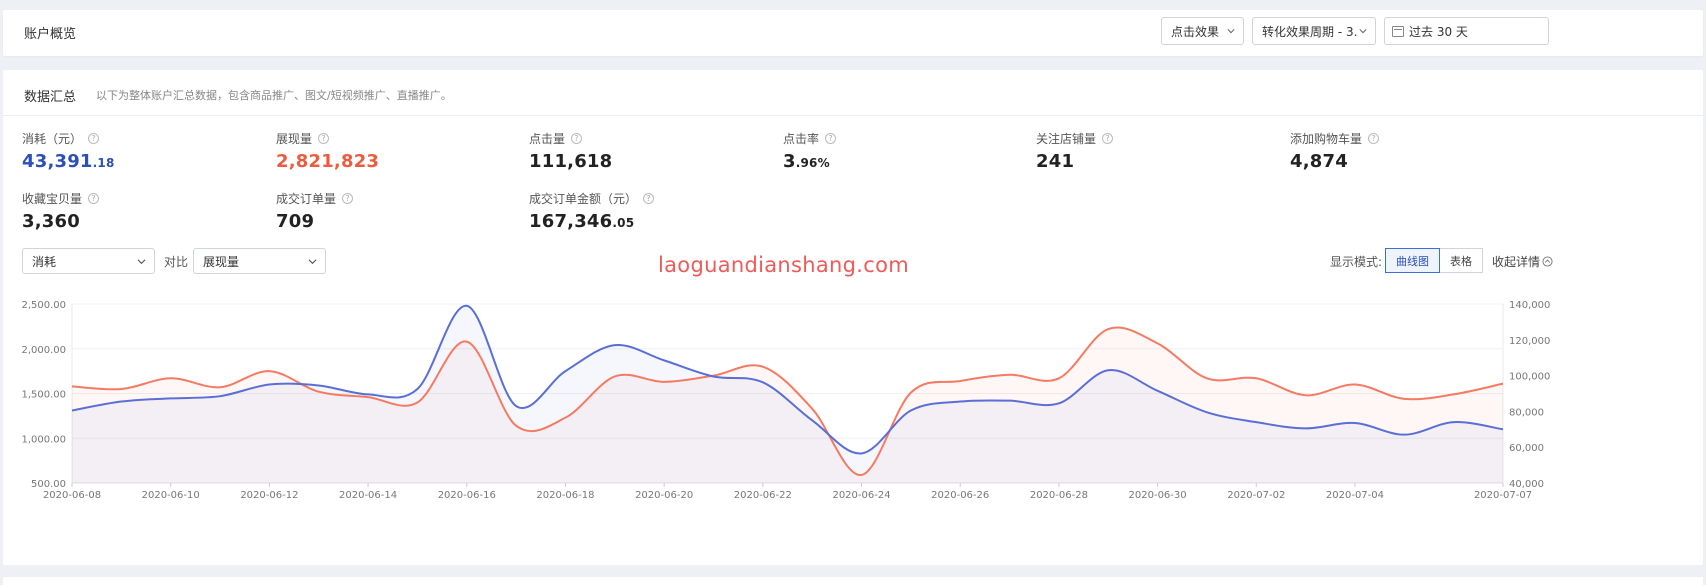 The image size is (1706, 585). I want to click on x-tick-label: 2020-06-26, so click(960, 495).